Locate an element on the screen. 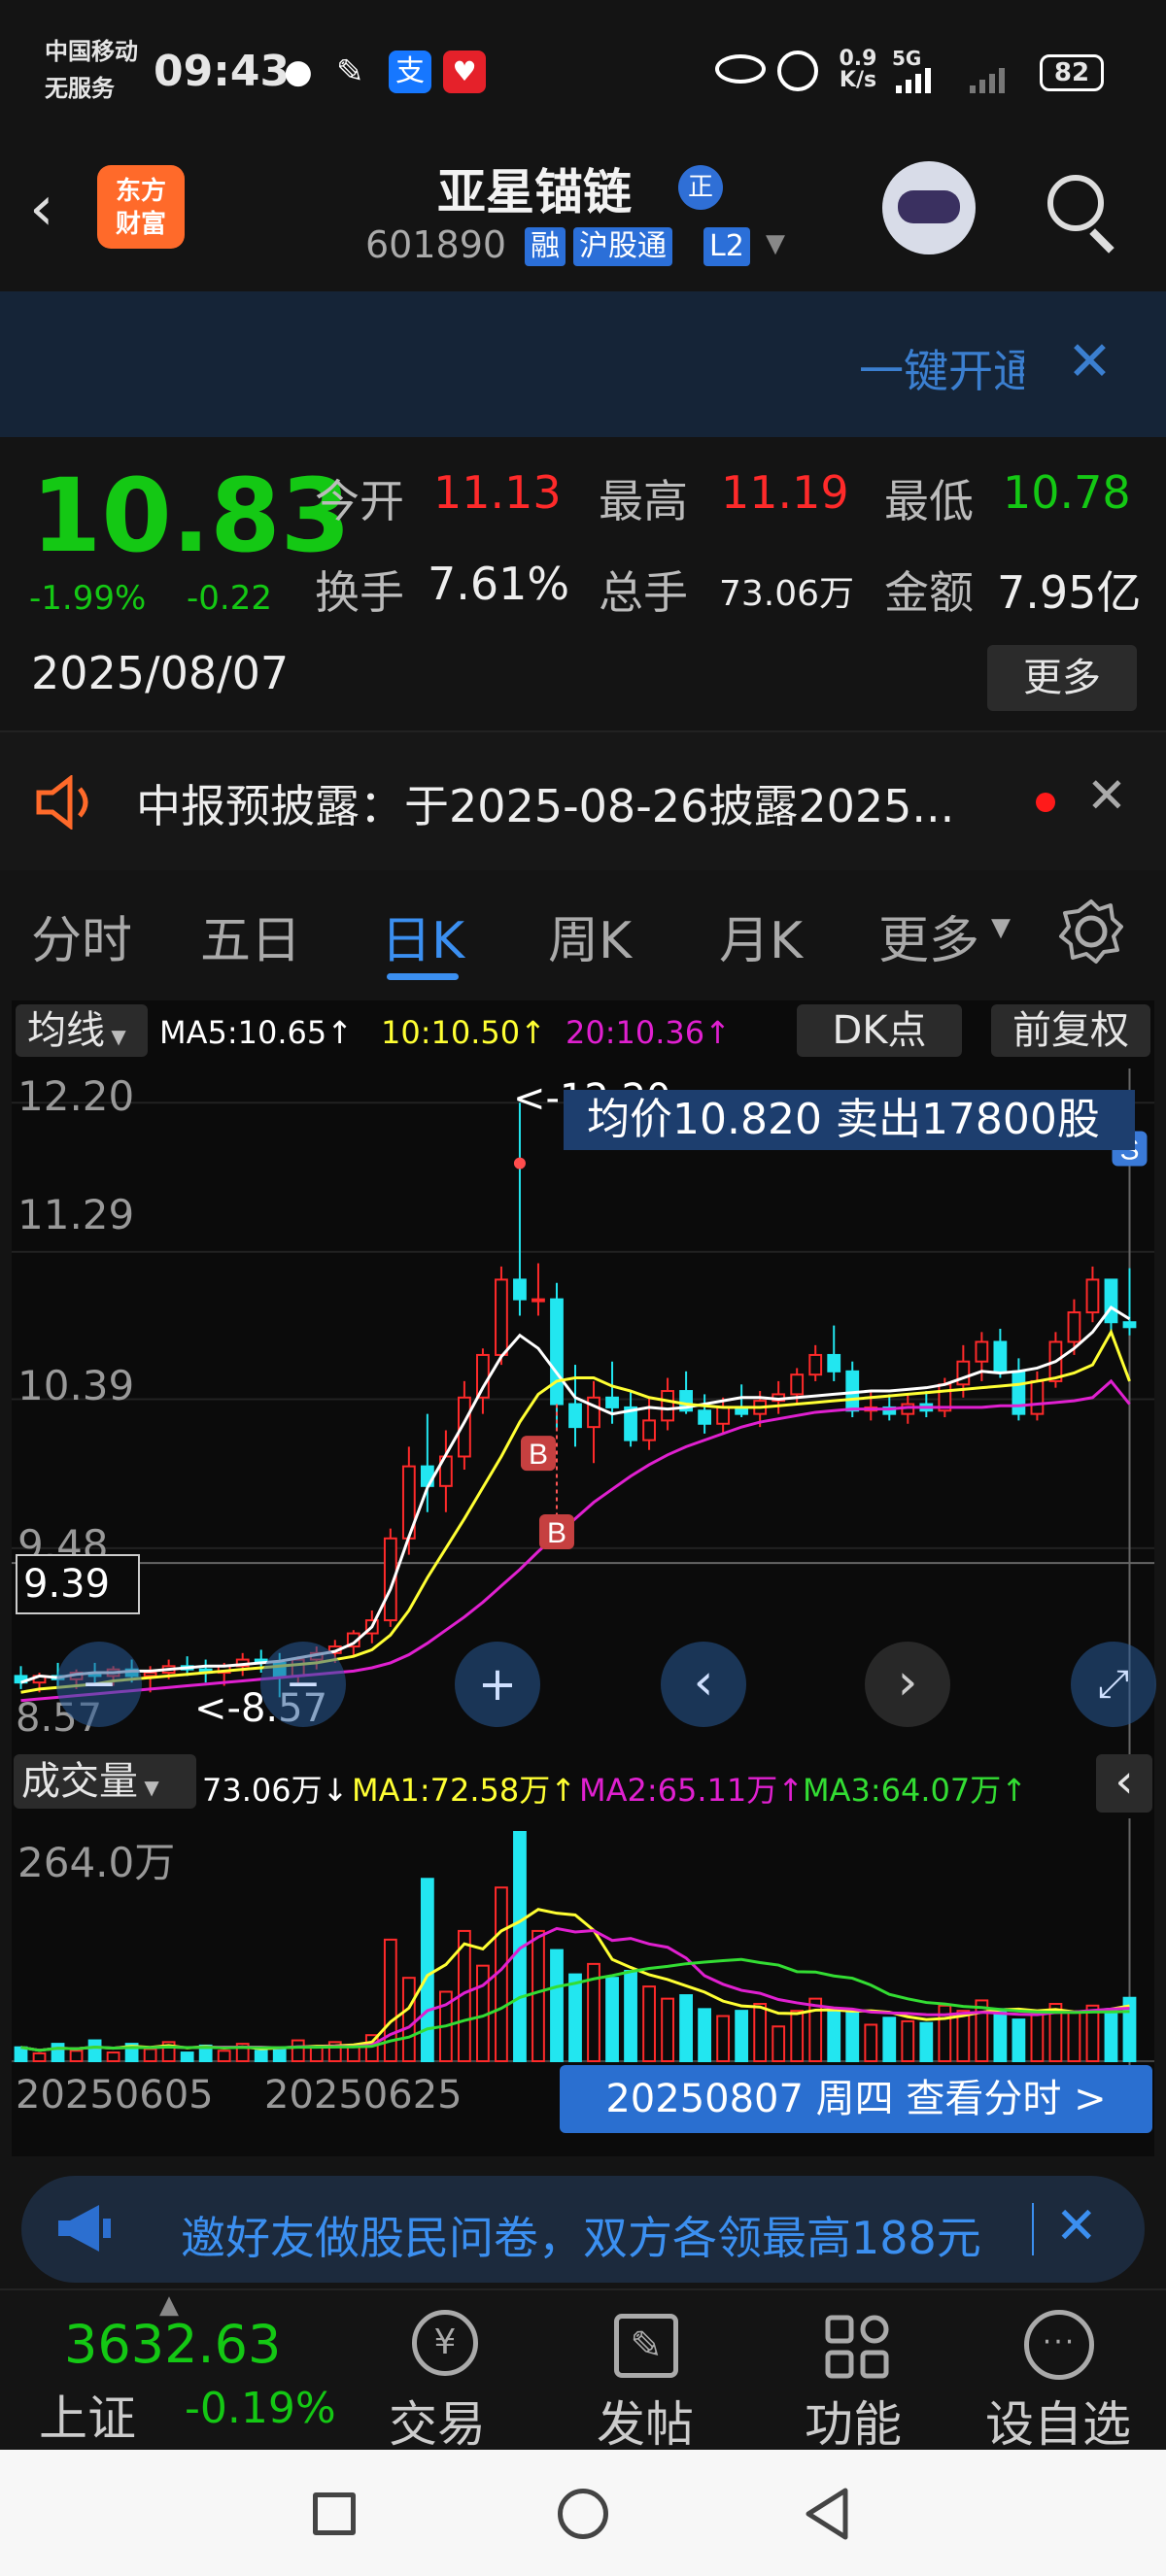 The image size is (1166, 2576). ma5-readout: MA5:10.65↑ is located at coordinates (256, 1032).